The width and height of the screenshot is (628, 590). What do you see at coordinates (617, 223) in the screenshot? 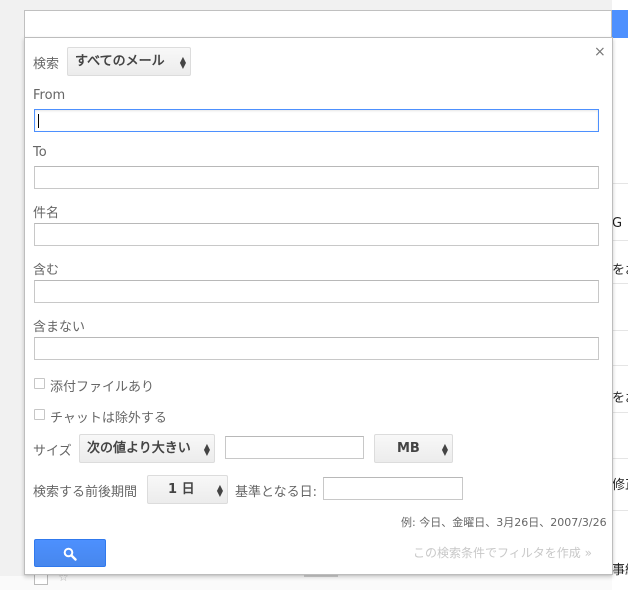
I see `list-item-fragment: G` at bounding box center [617, 223].